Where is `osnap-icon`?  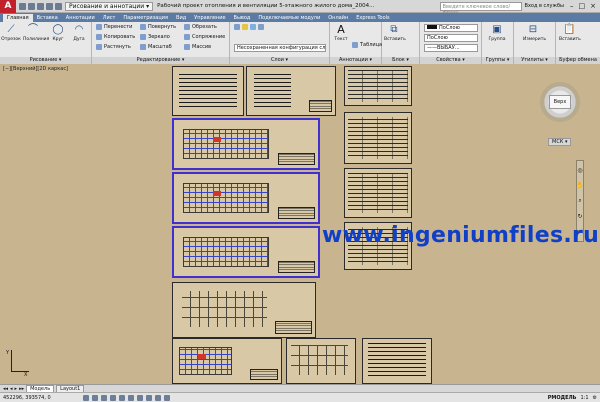 osnap-icon is located at coordinates (122, 397).